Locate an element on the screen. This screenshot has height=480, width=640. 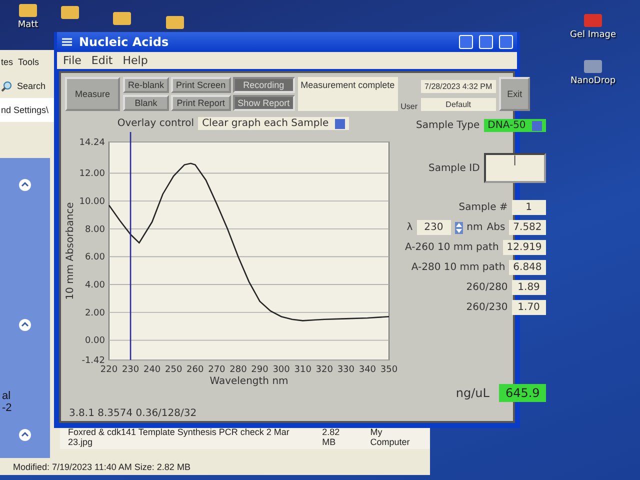
field-label: Abs is located at coordinates (496, 227).